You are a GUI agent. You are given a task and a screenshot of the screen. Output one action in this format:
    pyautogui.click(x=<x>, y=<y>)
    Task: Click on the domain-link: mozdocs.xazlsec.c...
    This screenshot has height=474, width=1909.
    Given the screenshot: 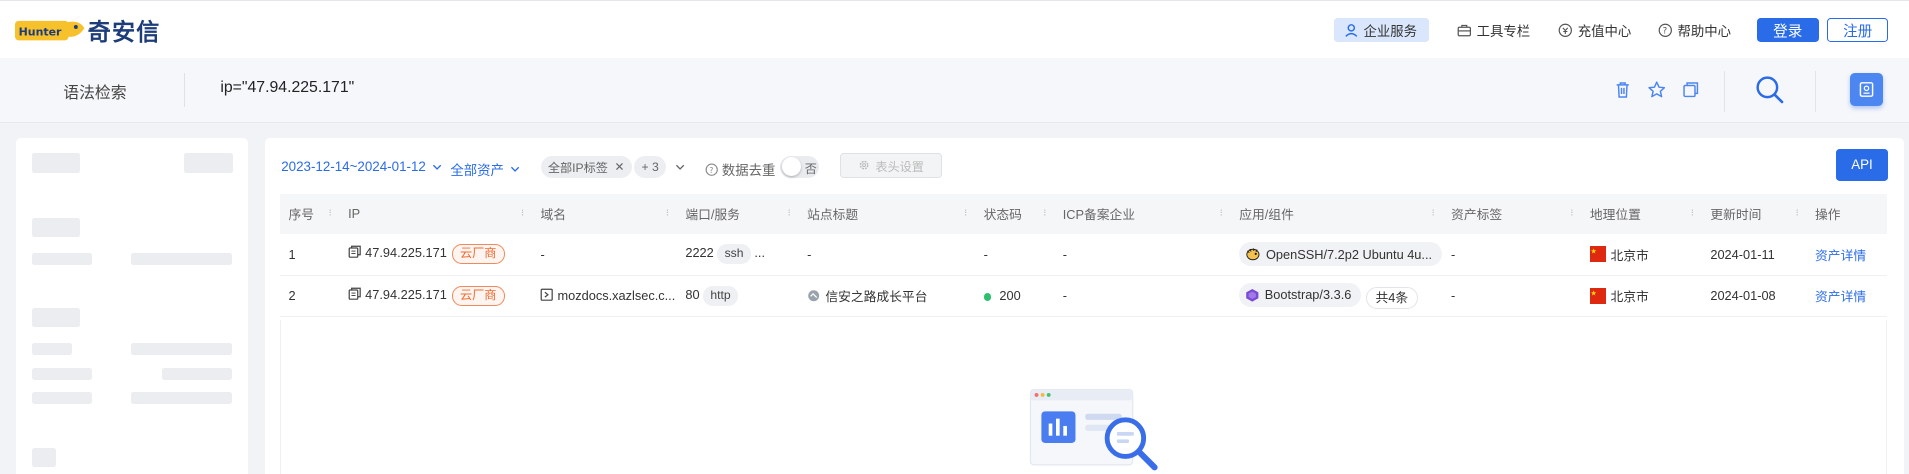 What is the action you would take?
    pyautogui.click(x=617, y=295)
    